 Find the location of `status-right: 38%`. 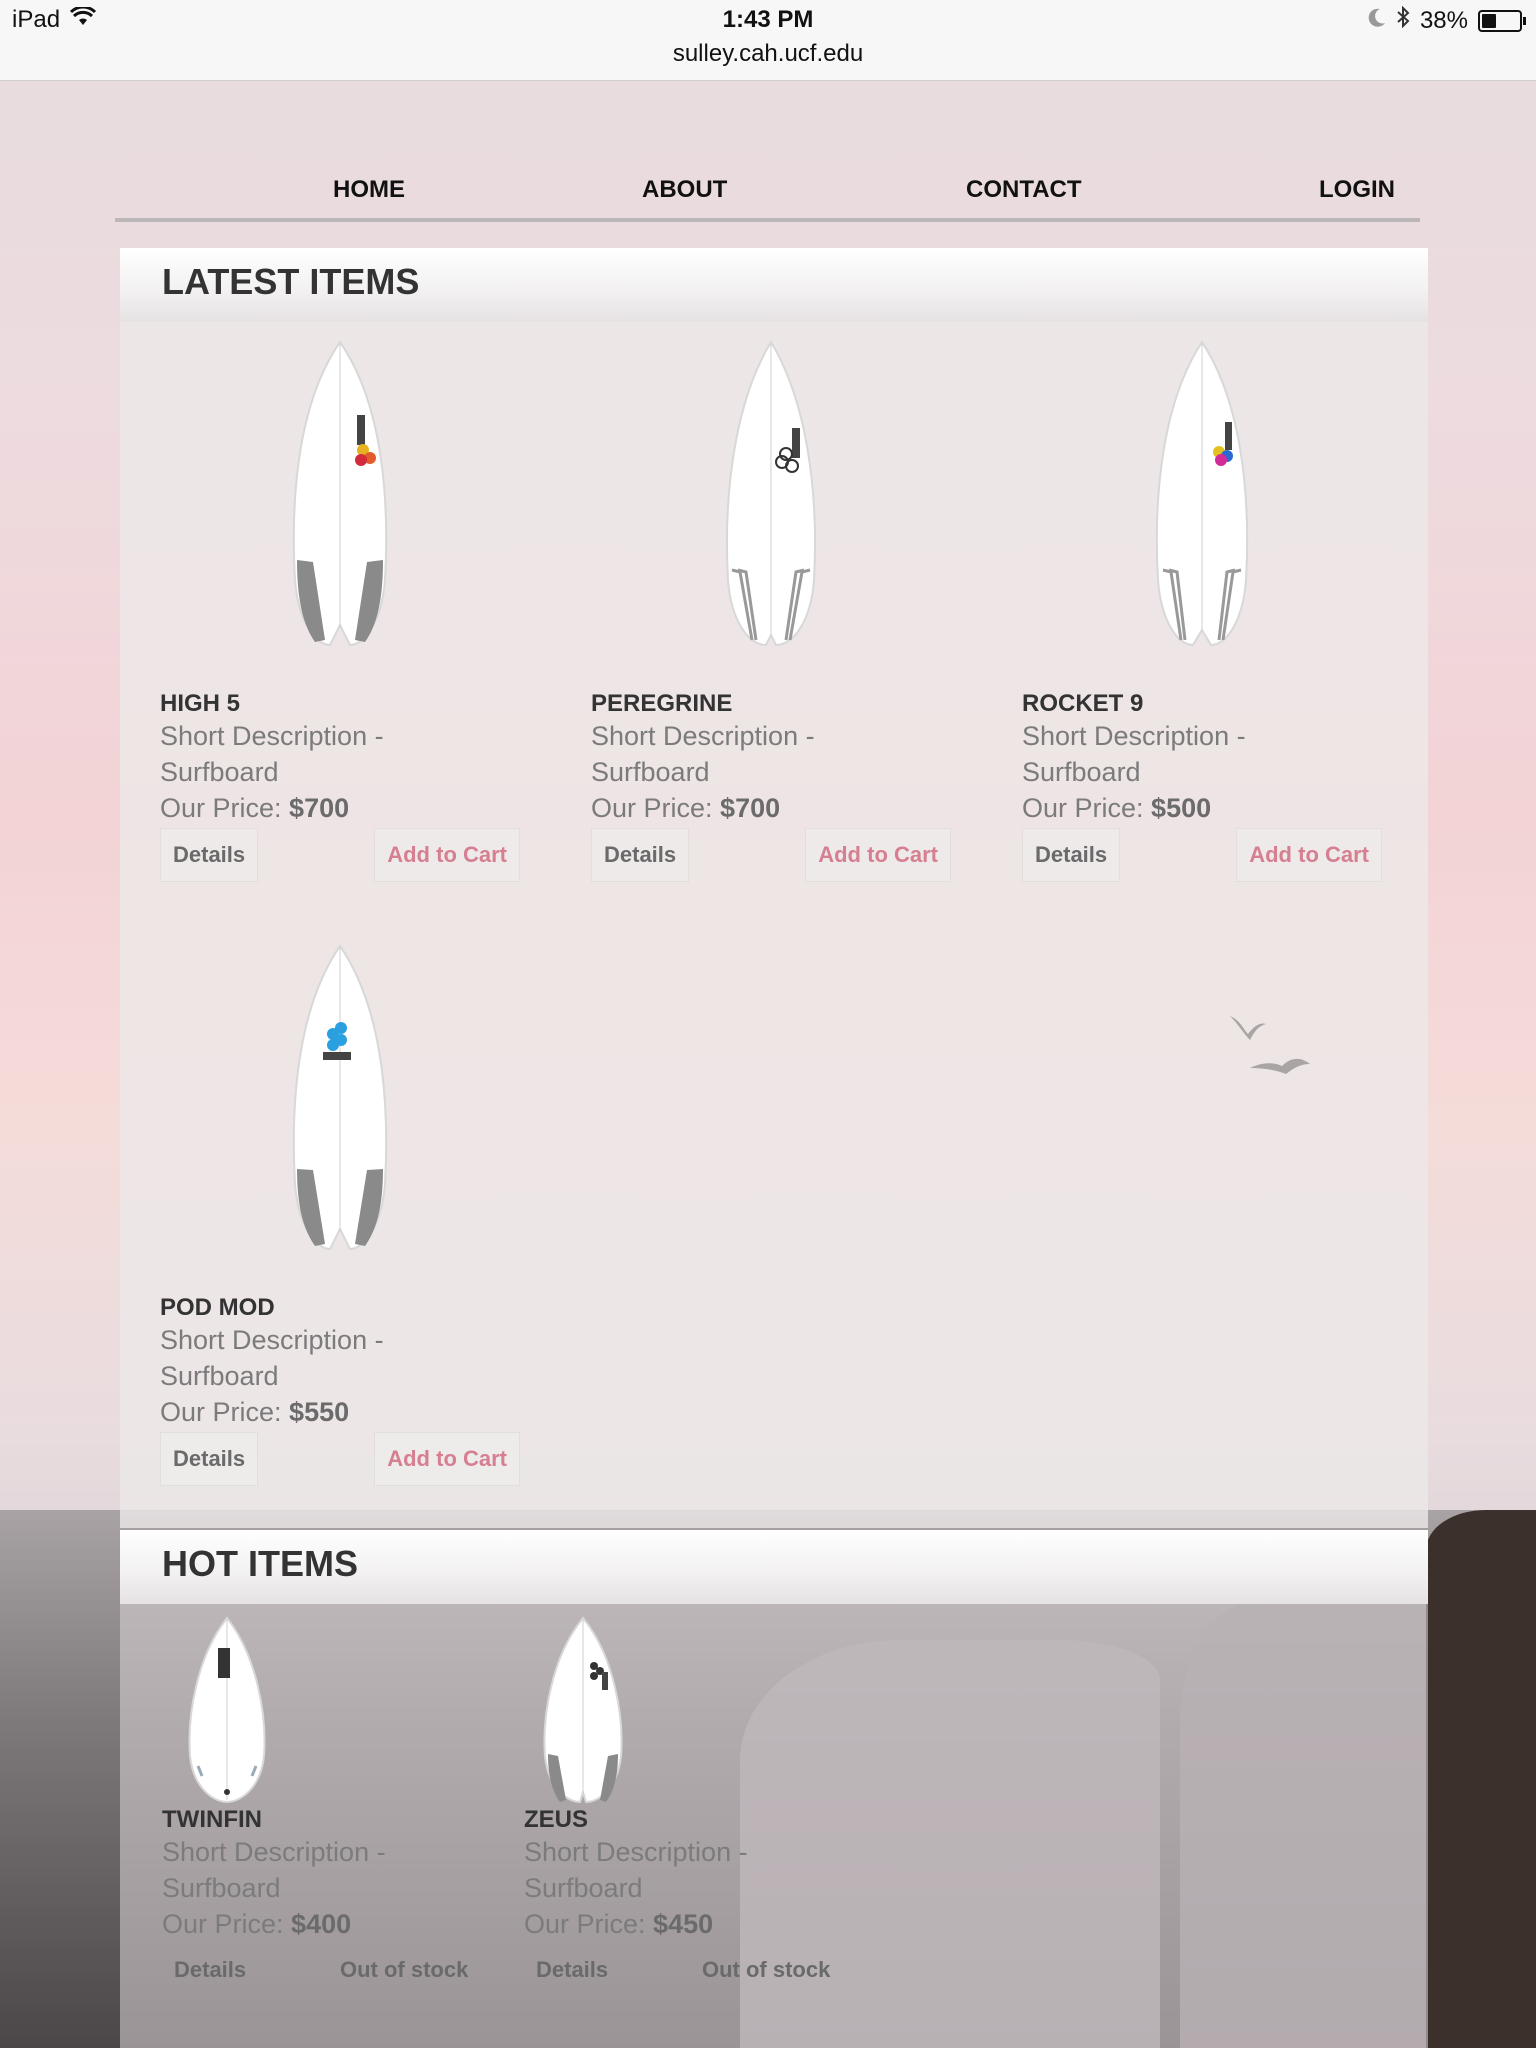

status-right: 38% is located at coordinates (1447, 20).